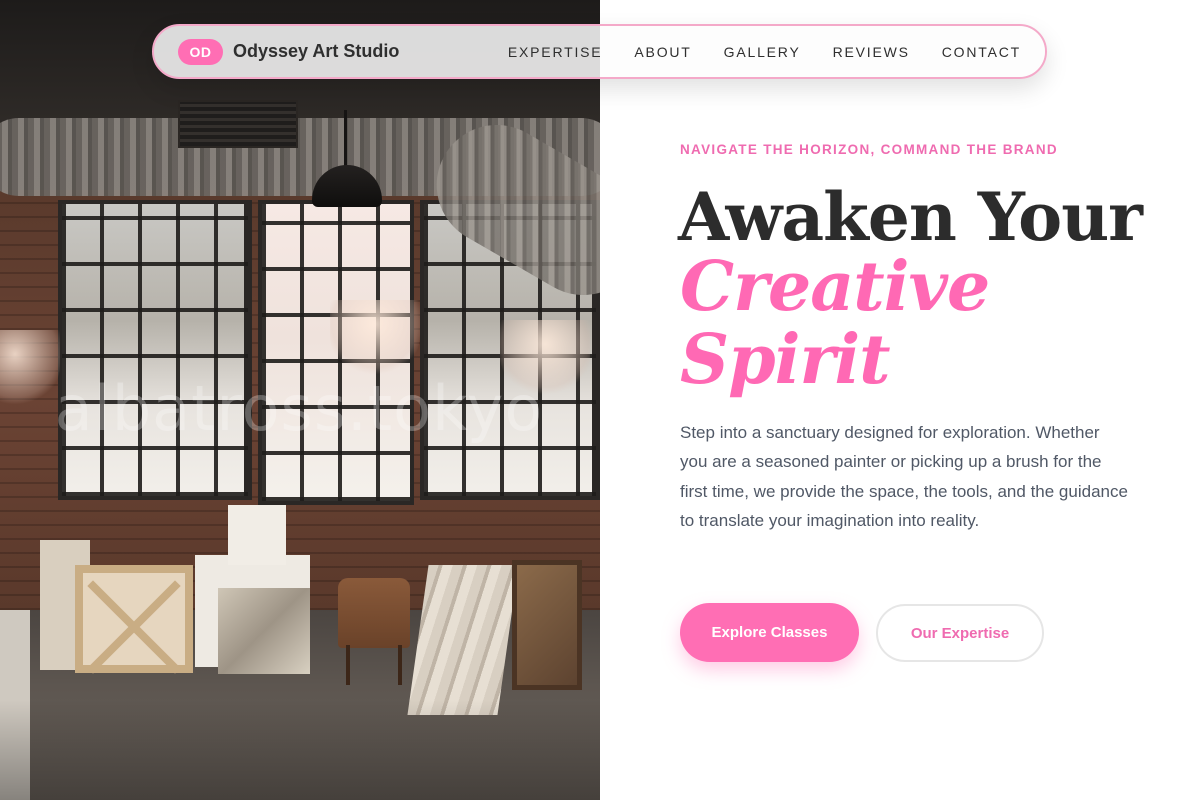 This screenshot has height=800, width=1200. I want to click on photo-canvas-back, so click(134, 619).